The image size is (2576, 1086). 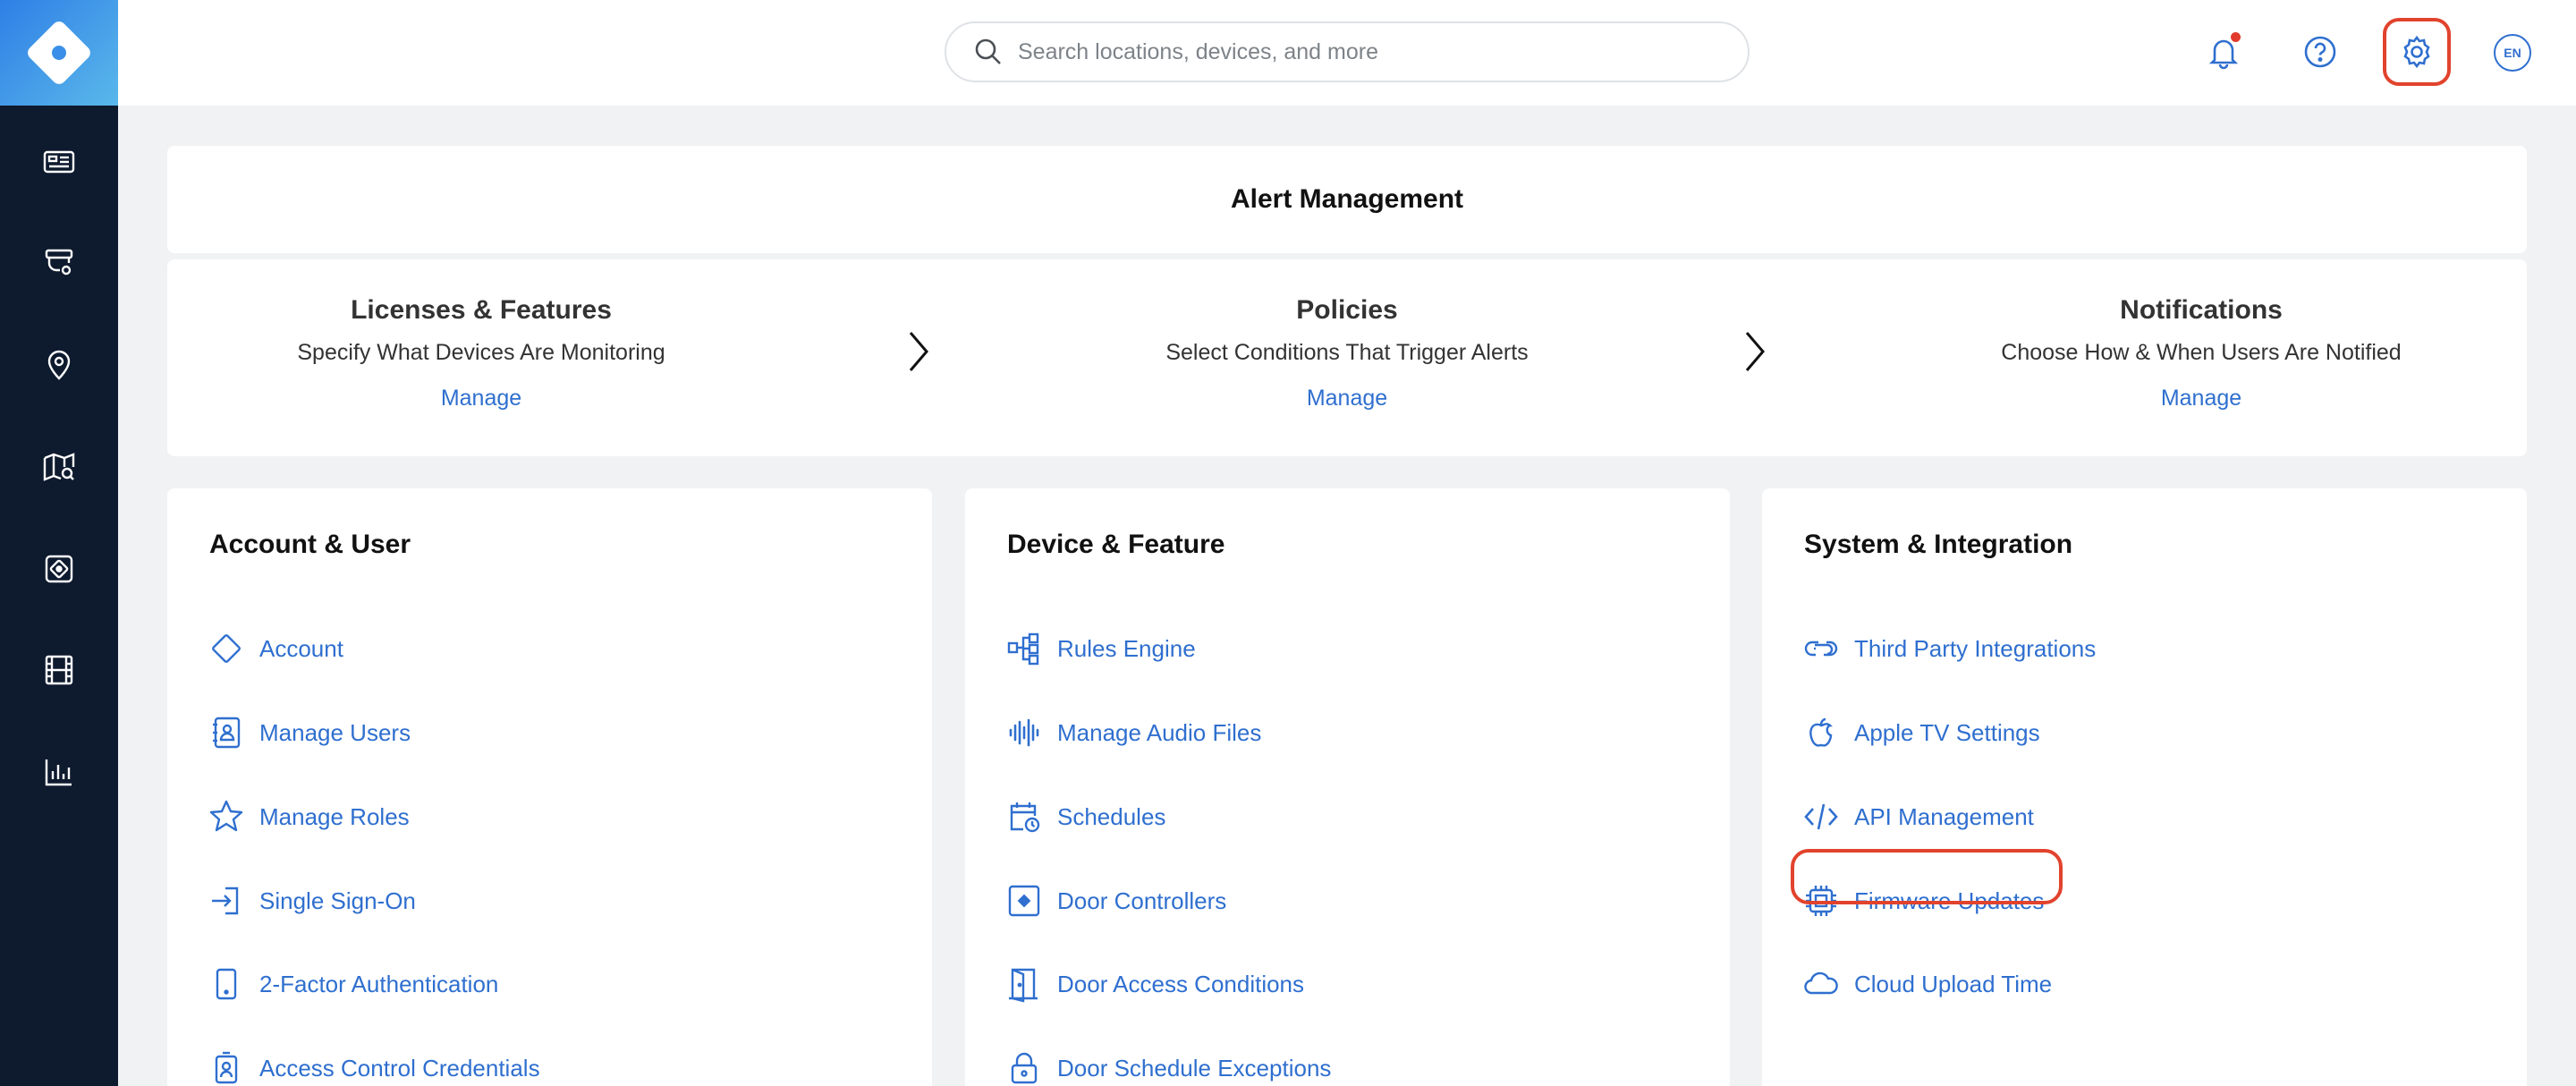 I want to click on link-label: Third Party Integrations, so click(x=1975, y=648).